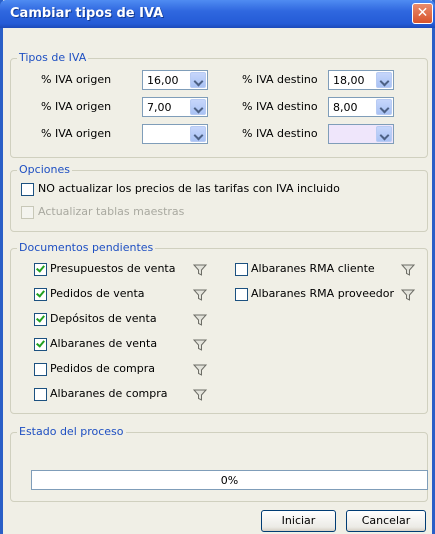 This screenshot has height=534, width=435. Describe the element at coordinates (112, 268) in the screenshot. I see `left-doc-label-0: Presupuestos de venta` at that location.